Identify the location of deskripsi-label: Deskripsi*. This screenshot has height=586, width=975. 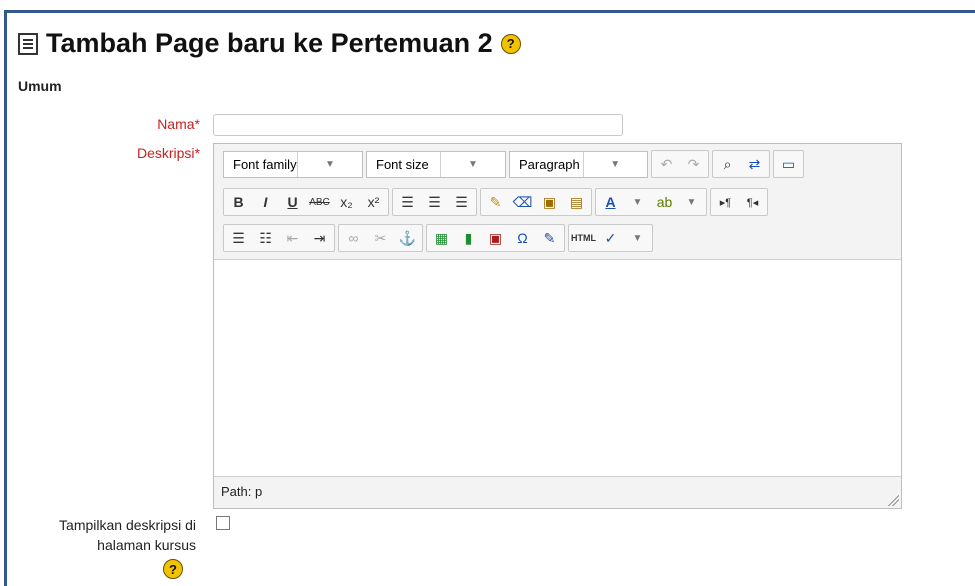
(168, 153).